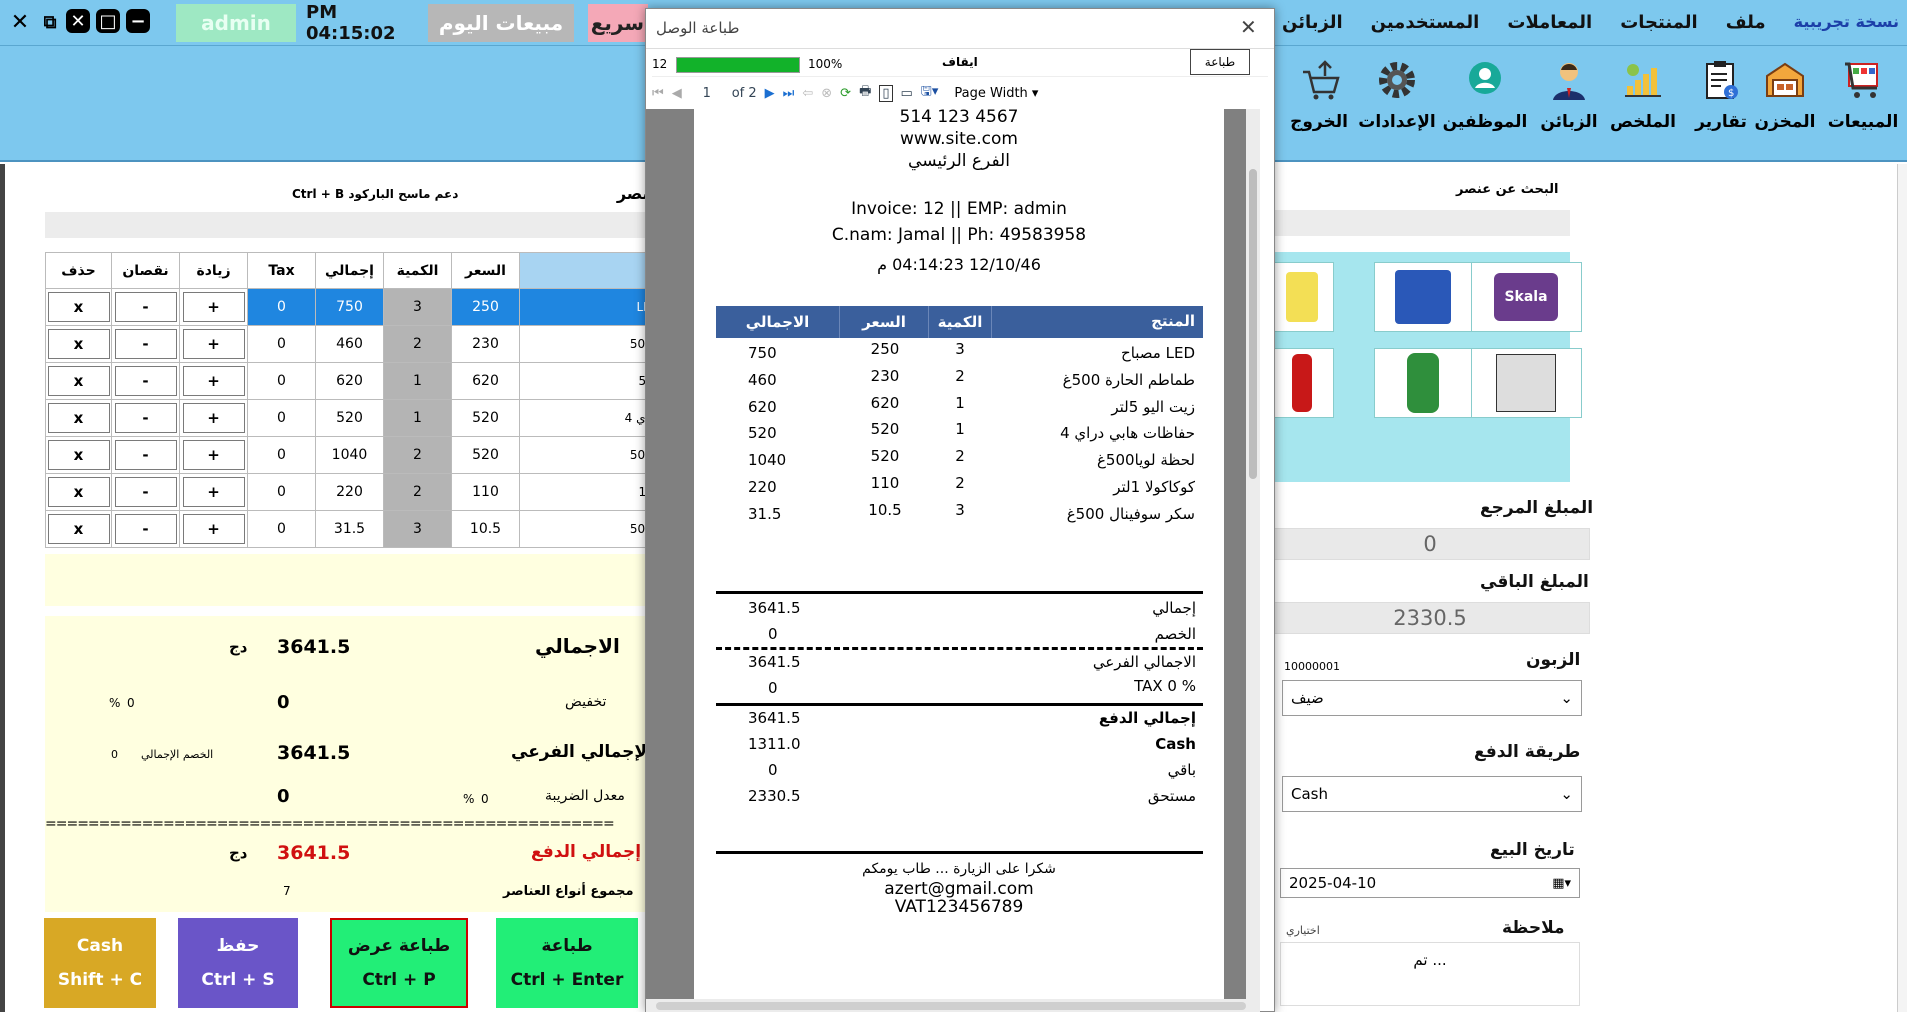  Describe the element at coordinates (78, 21) in the screenshot. I see `close-app-icon: ✕` at that location.